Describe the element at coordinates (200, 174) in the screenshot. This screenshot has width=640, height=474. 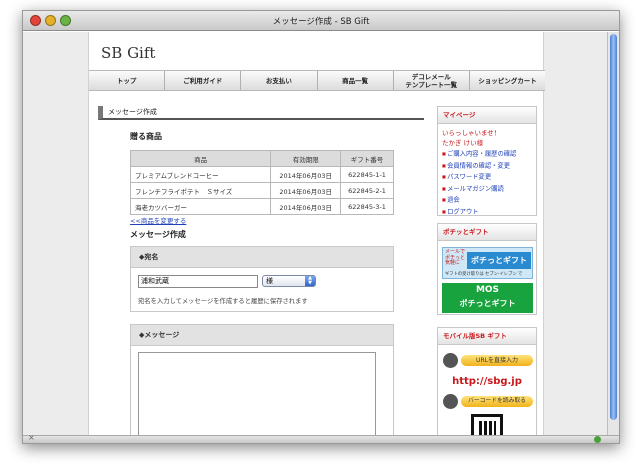
I see `product-name: プレミアムブレンドコーヒー` at that location.